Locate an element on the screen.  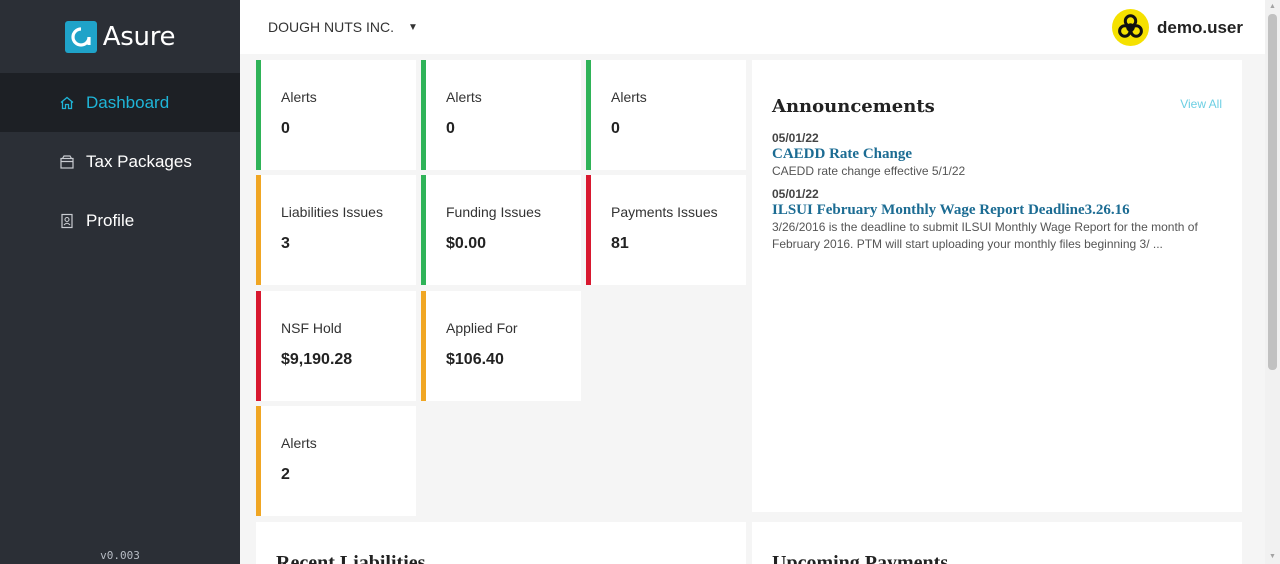
card-value: 3 is located at coordinates (285, 243).